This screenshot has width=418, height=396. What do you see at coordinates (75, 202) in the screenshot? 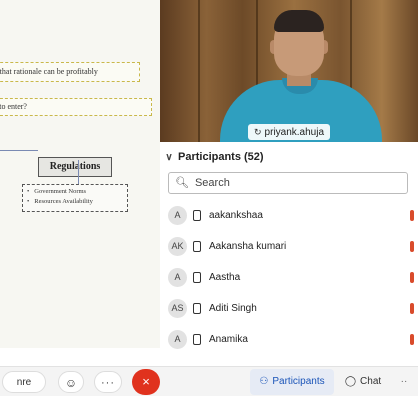
I see `regulations-item: Resources Availability` at bounding box center [75, 202].